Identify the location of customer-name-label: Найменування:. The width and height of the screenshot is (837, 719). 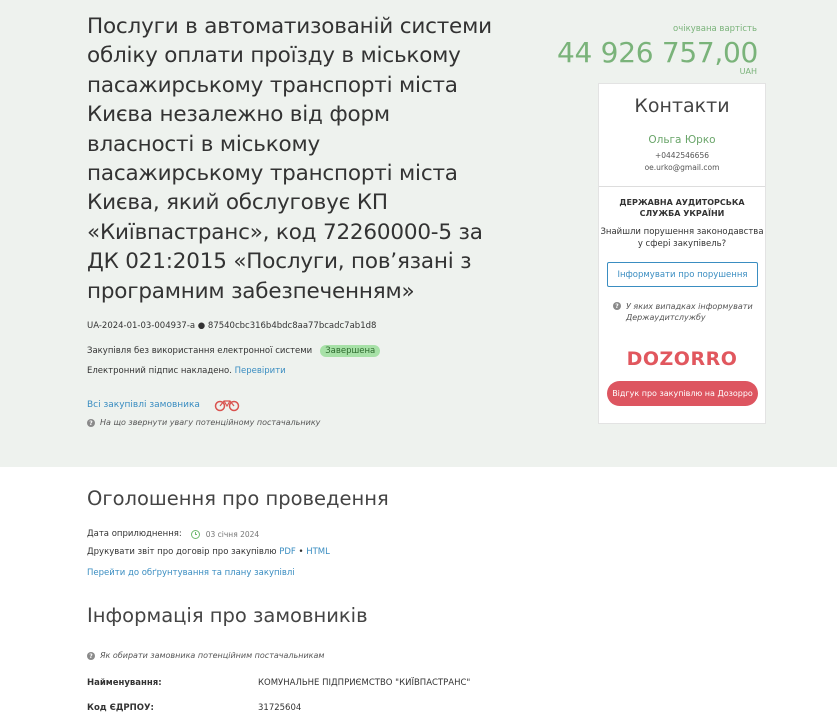
(124, 683).